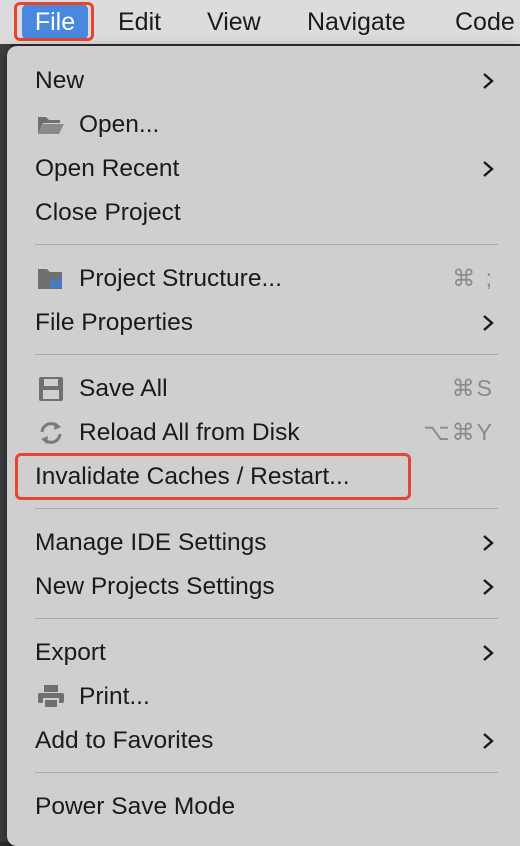 The width and height of the screenshot is (520, 846). Describe the element at coordinates (263, 741) in the screenshot. I see `menu-item-add-to-favorites: Add to Favorites` at that location.